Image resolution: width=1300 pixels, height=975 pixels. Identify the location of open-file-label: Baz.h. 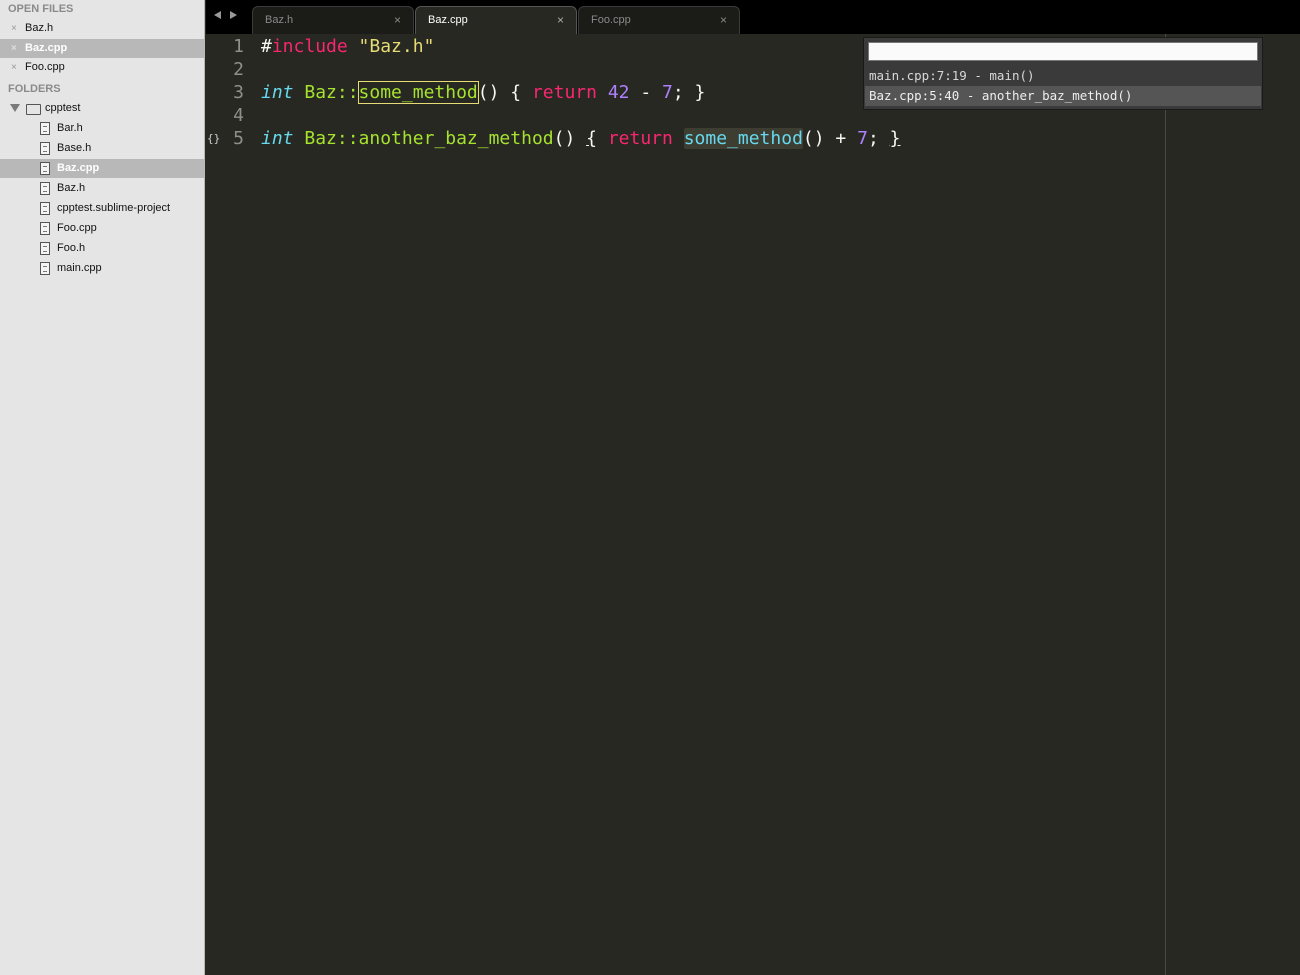
(39, 28).